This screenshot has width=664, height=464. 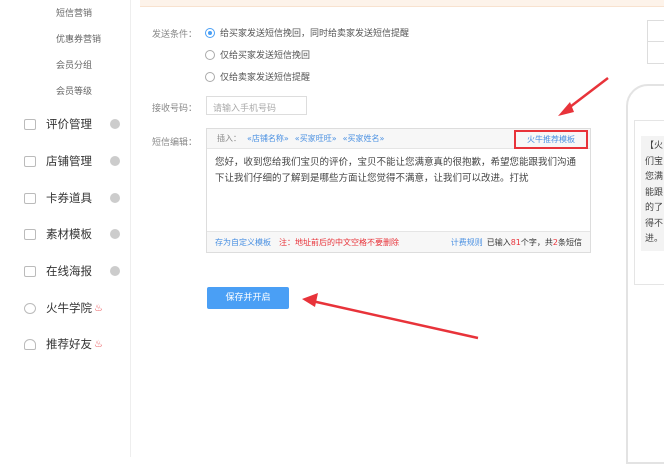 I want to click on arrow-to-save, so click(x=390, y=316).